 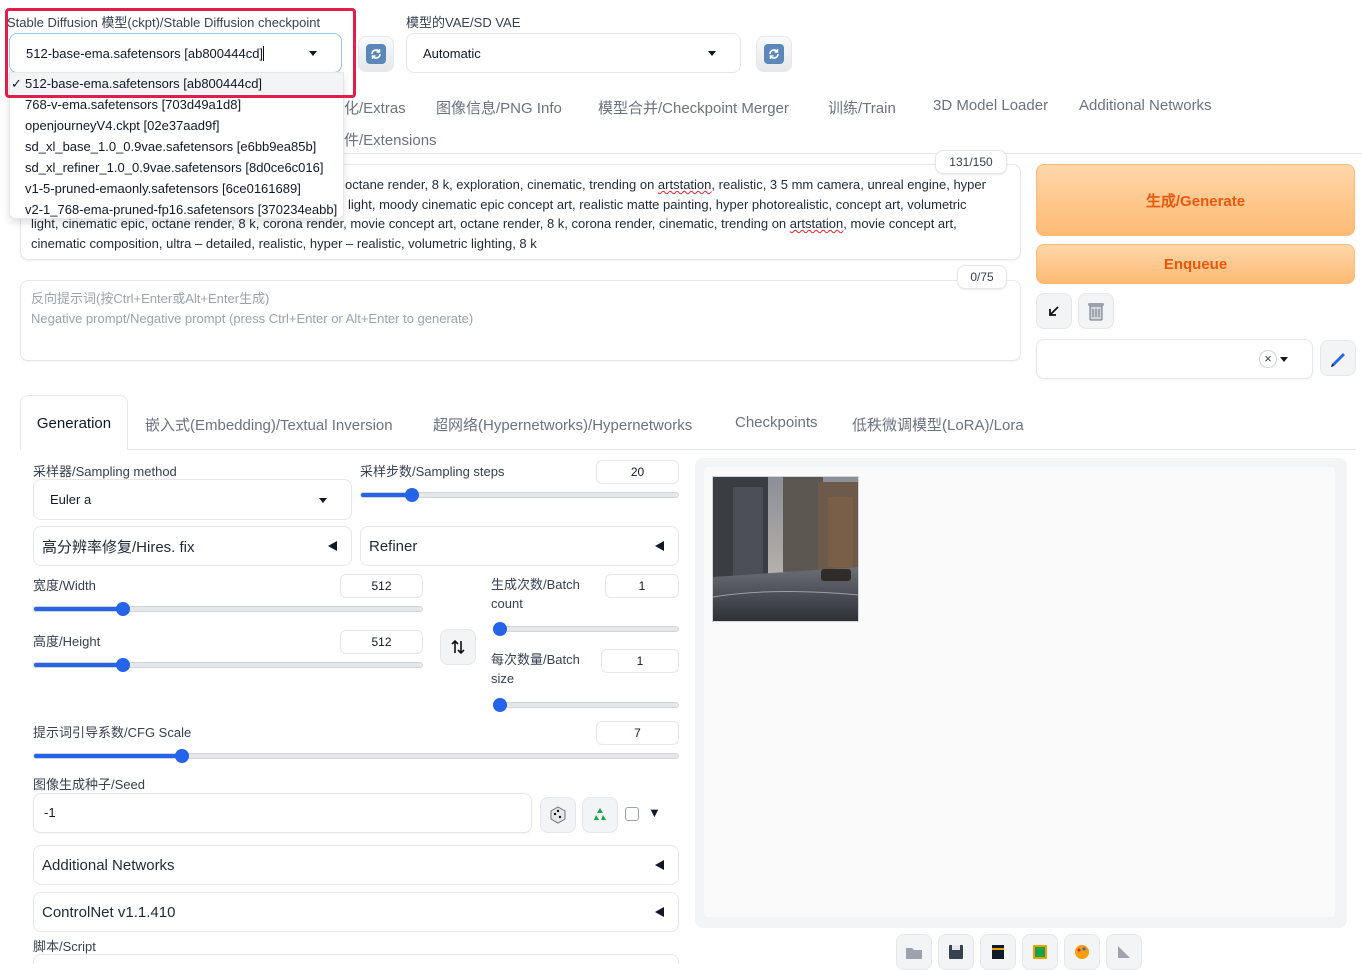 I want to click on refiner-accordion: Refiner, so click(x=519, y=546).